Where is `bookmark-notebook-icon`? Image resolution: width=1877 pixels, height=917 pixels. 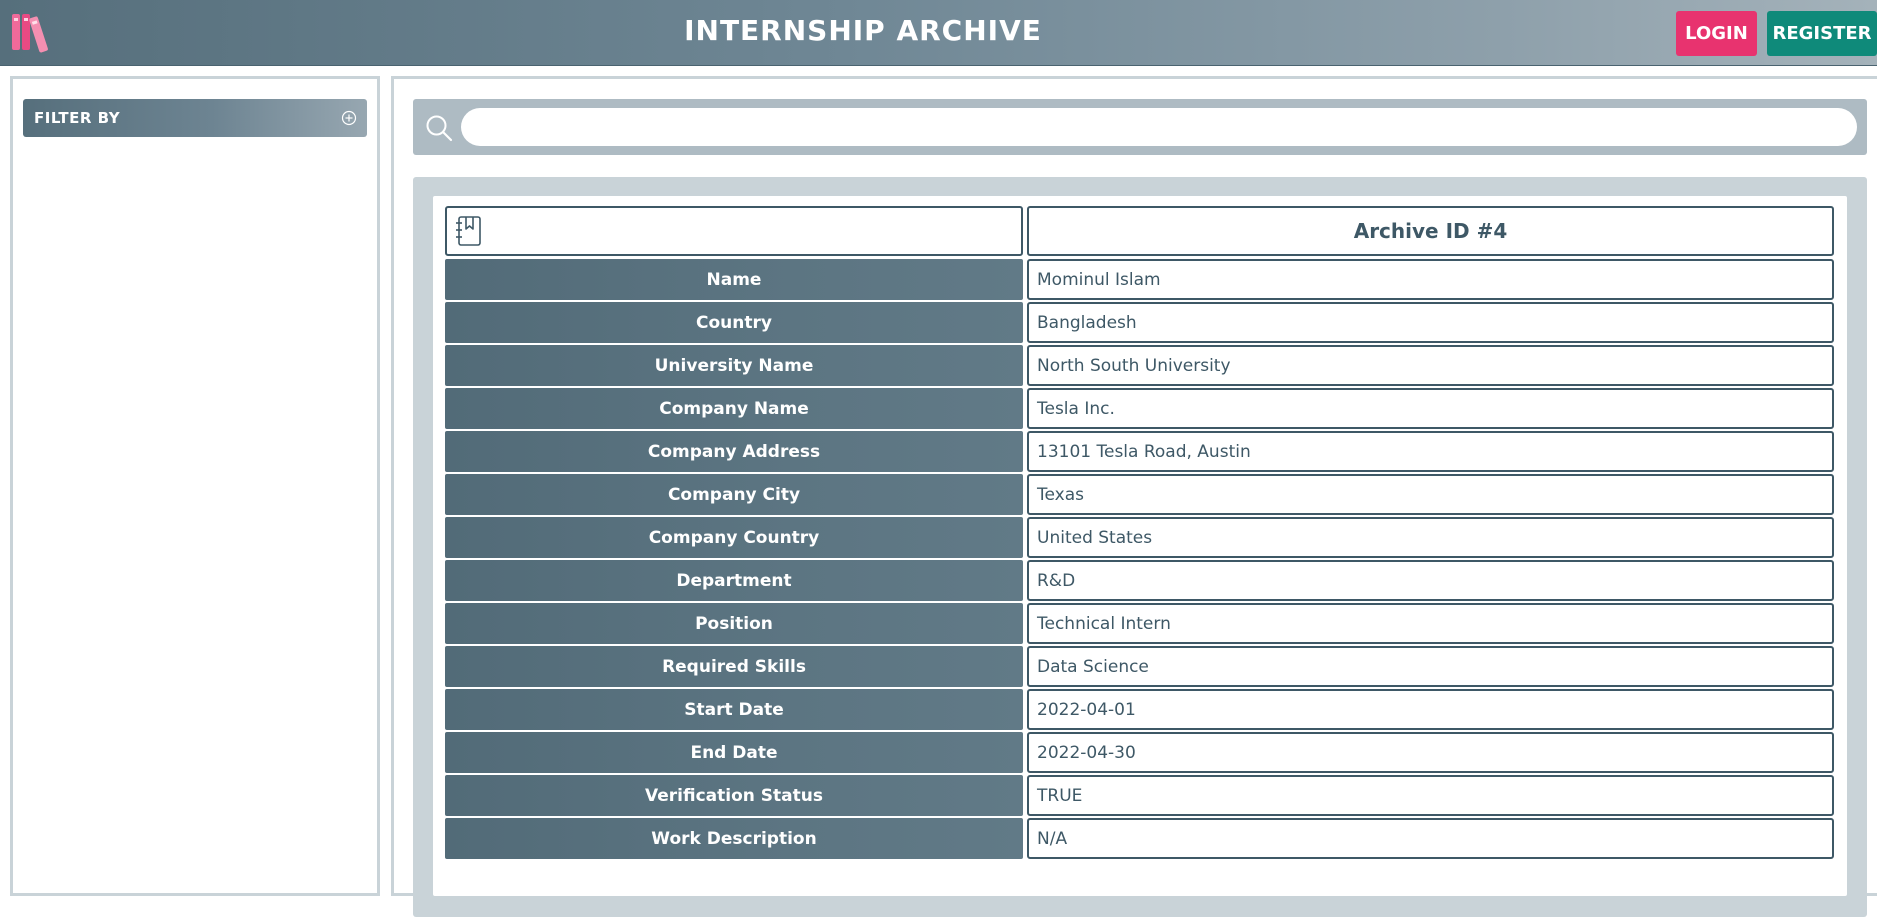 bookmark-notebook-icon is located at coordinates (469, 231).